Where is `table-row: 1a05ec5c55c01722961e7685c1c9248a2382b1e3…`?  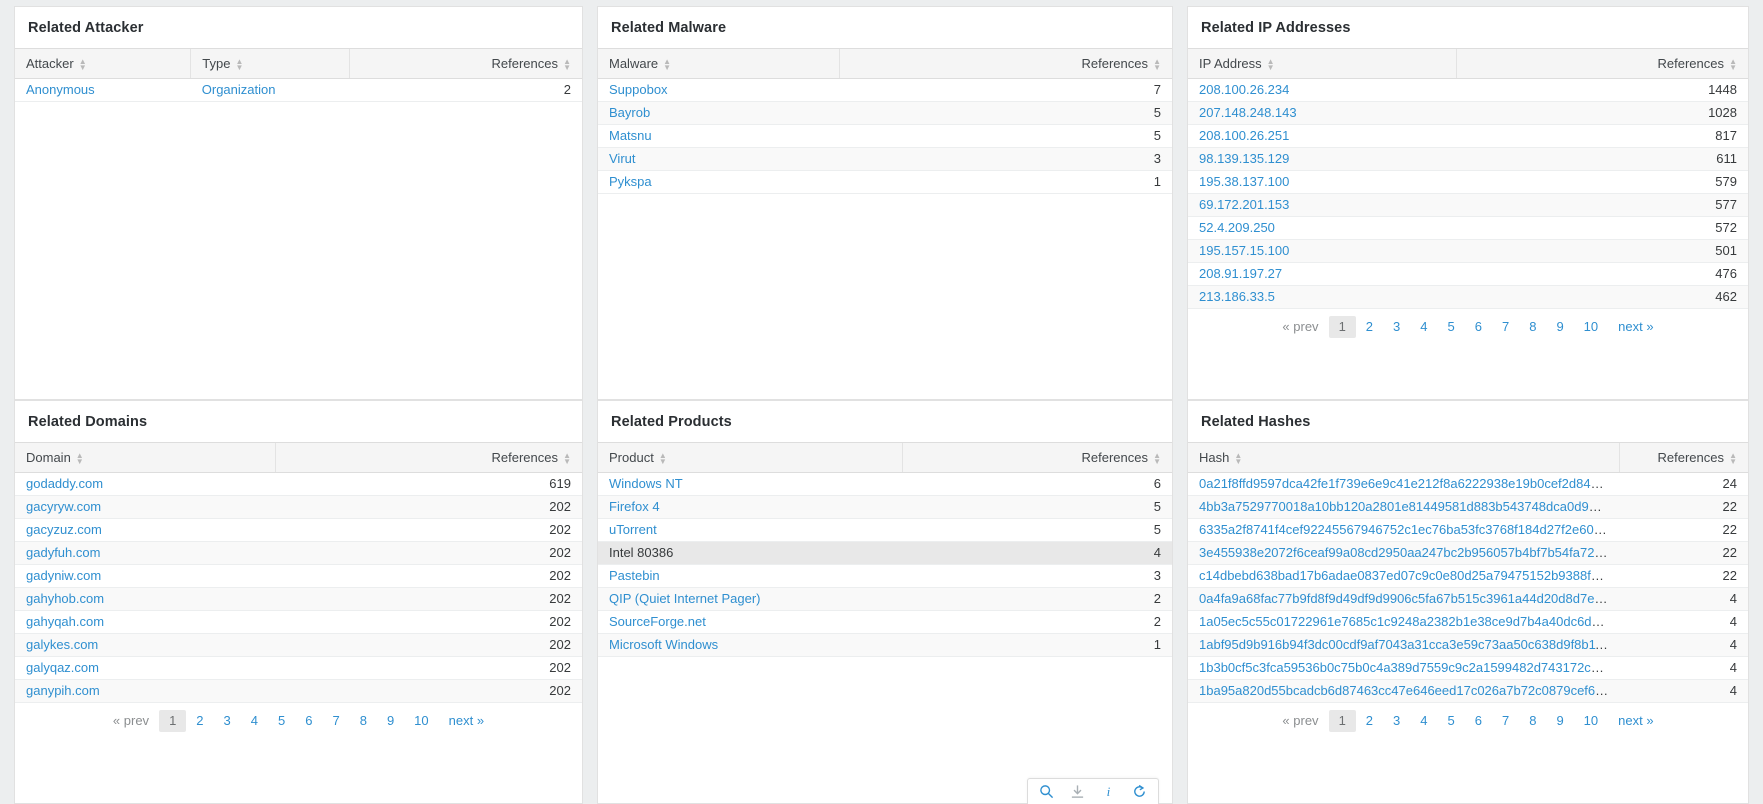
table-row: 1a05ec5c55c01722961e7685c1c9248a2382b1e3… is located at coordinates (1468, 622).